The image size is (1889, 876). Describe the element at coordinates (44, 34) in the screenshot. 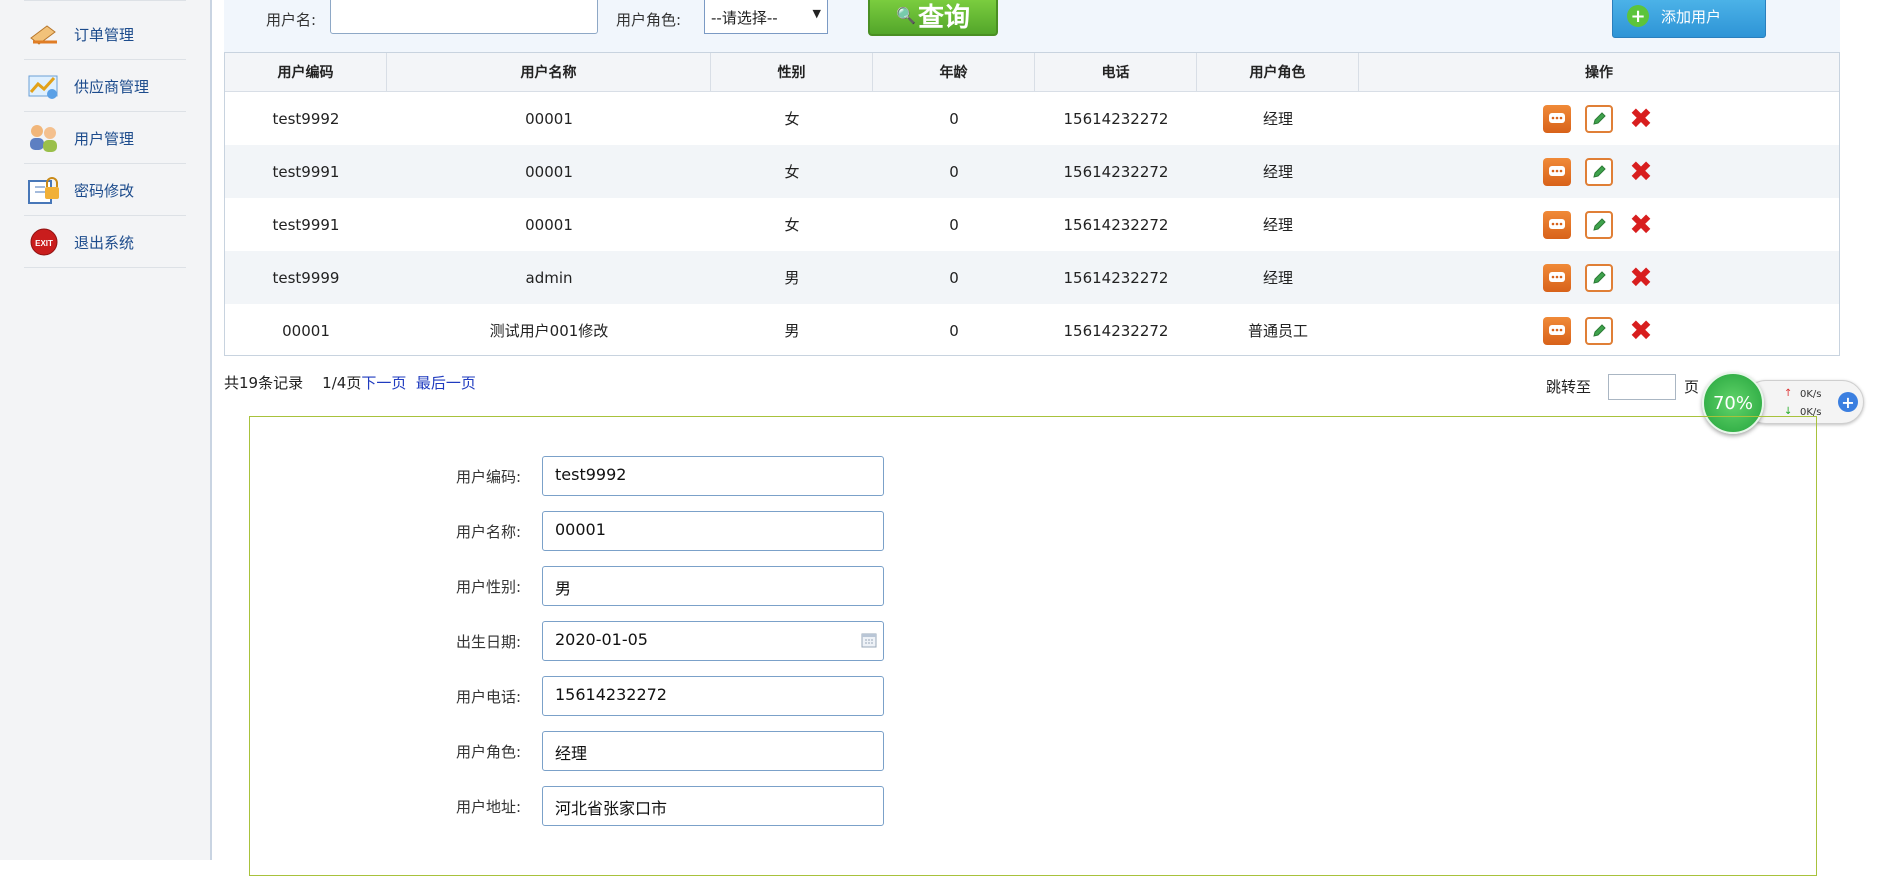

I see `order-icon` at that location.